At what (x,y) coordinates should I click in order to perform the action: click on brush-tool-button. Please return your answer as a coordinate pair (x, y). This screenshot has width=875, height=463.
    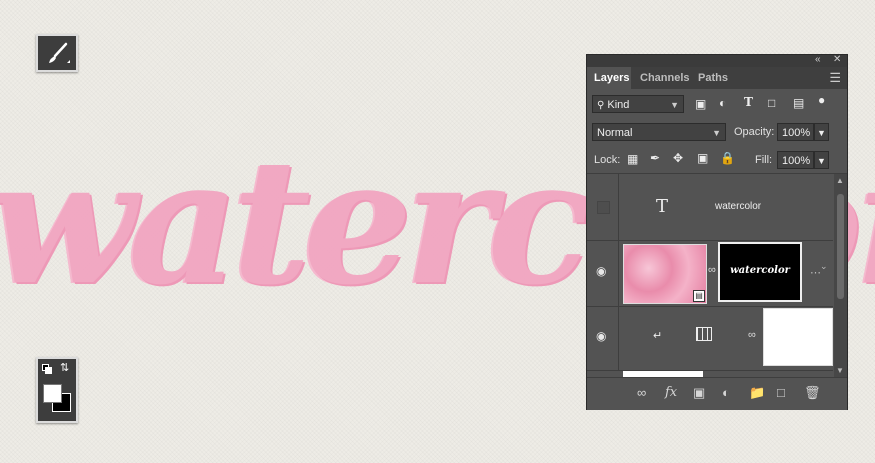
    Looking at the image, I should click on (57, 53).